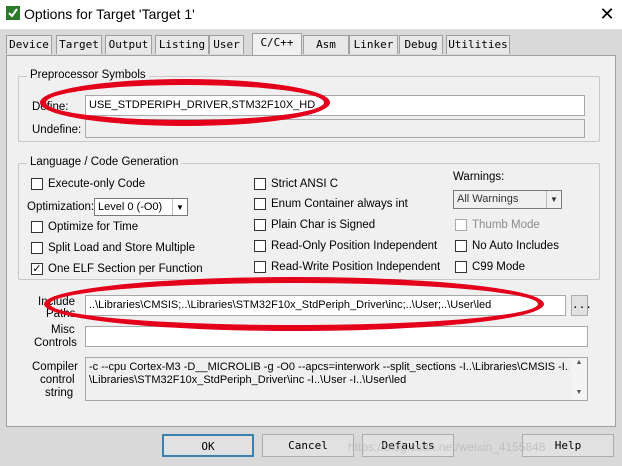  What do you see at coordinates (50, 107) in the screenshot?
I see `define-label: Define:` at bounding box center [50, 107].